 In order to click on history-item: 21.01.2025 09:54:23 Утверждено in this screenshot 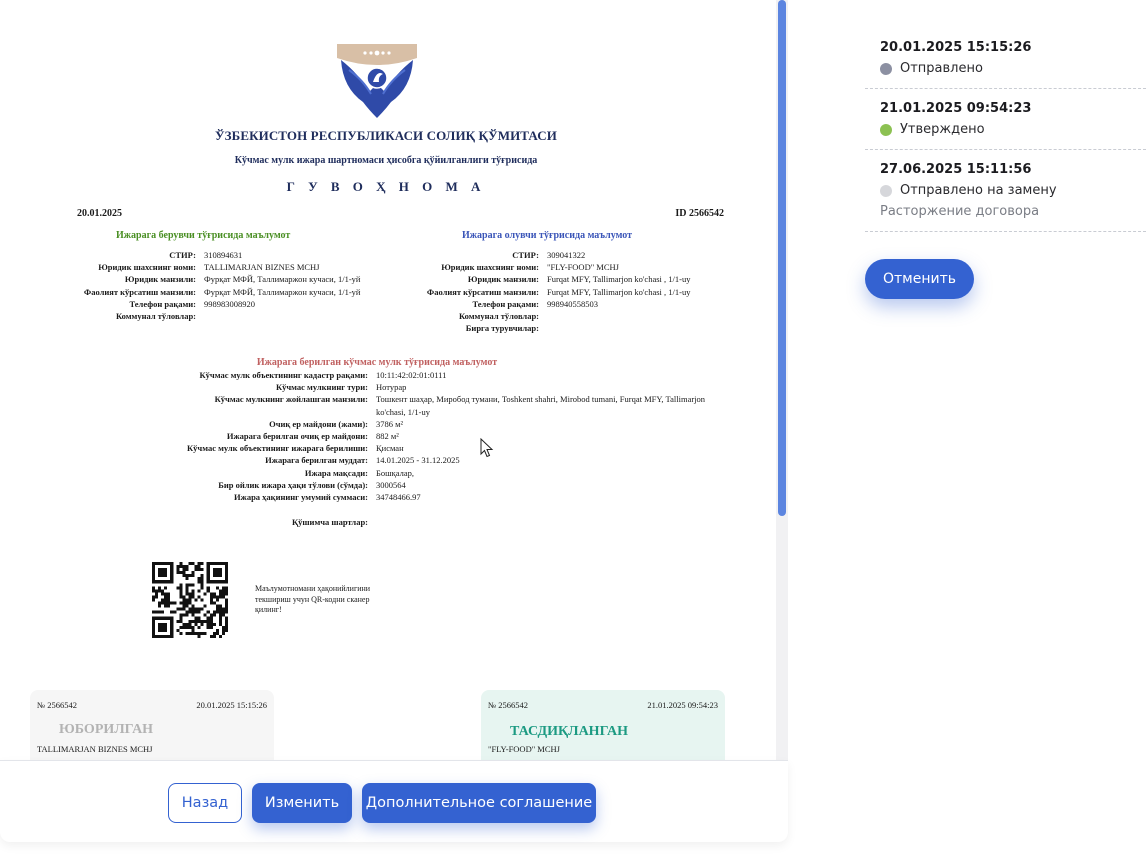, I will do `click(1005, 119)`.